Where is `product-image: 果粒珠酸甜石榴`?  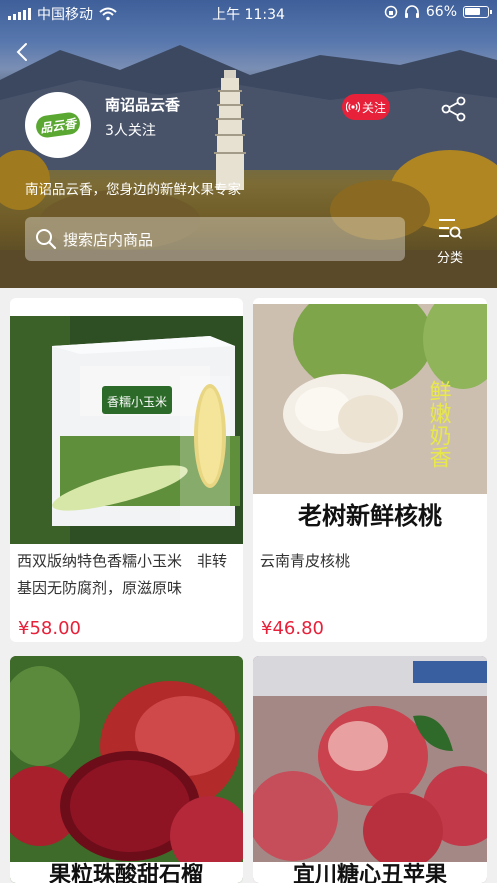
product-image: 果粒珠酸甜石榴 is located at coordinates (126, 769).